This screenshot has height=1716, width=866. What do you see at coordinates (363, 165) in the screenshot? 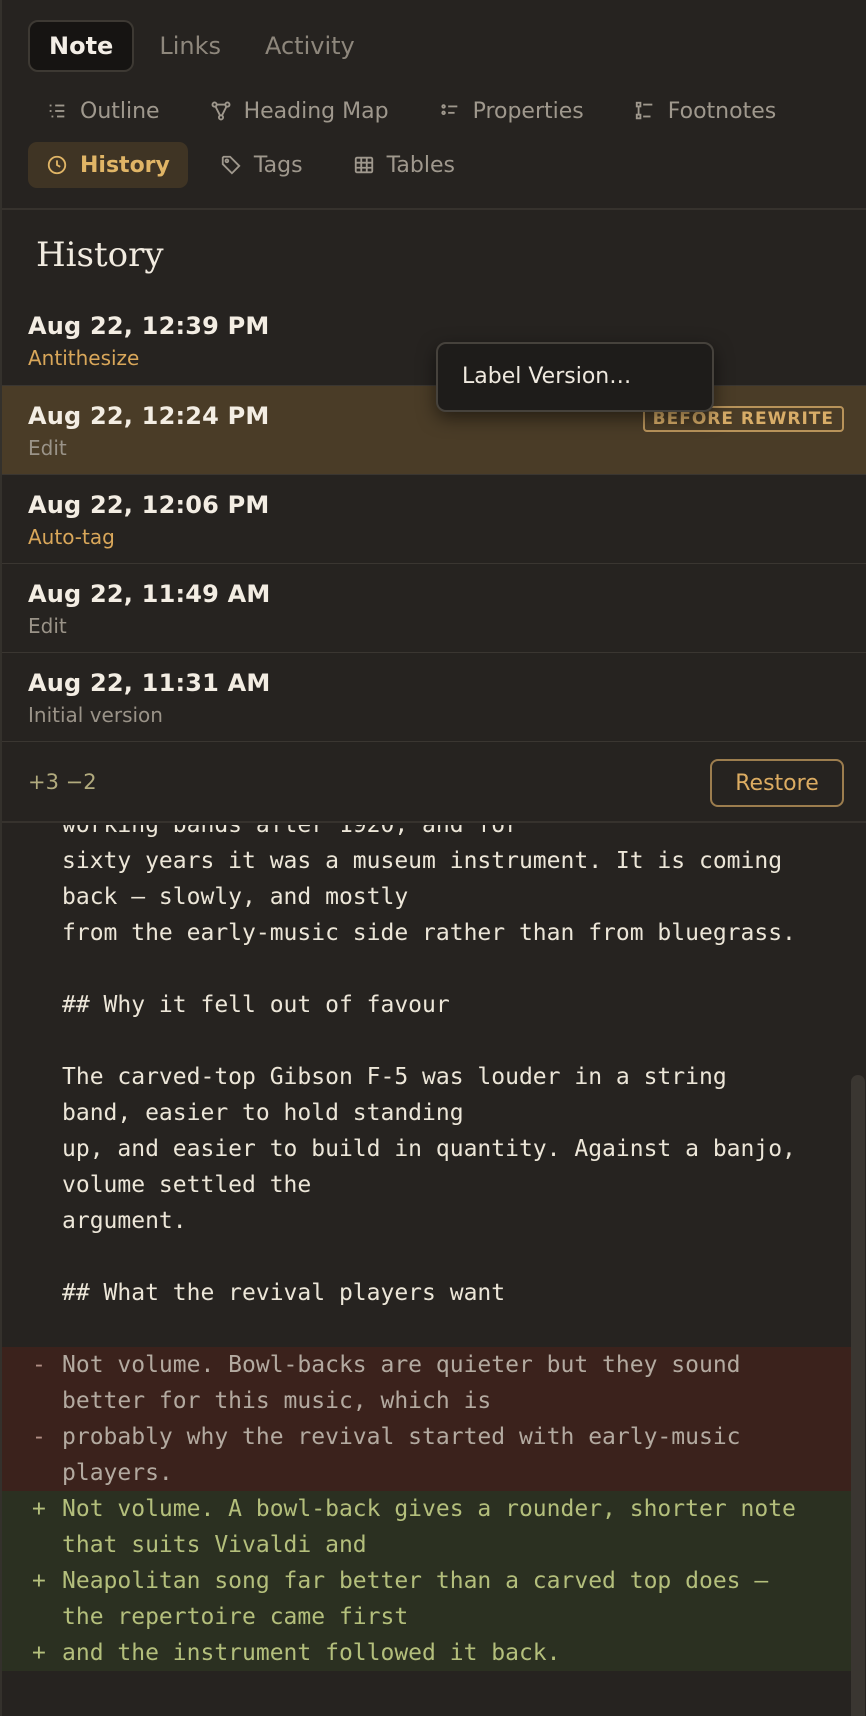
I see `table-icon` at bounding box center [363, 165].